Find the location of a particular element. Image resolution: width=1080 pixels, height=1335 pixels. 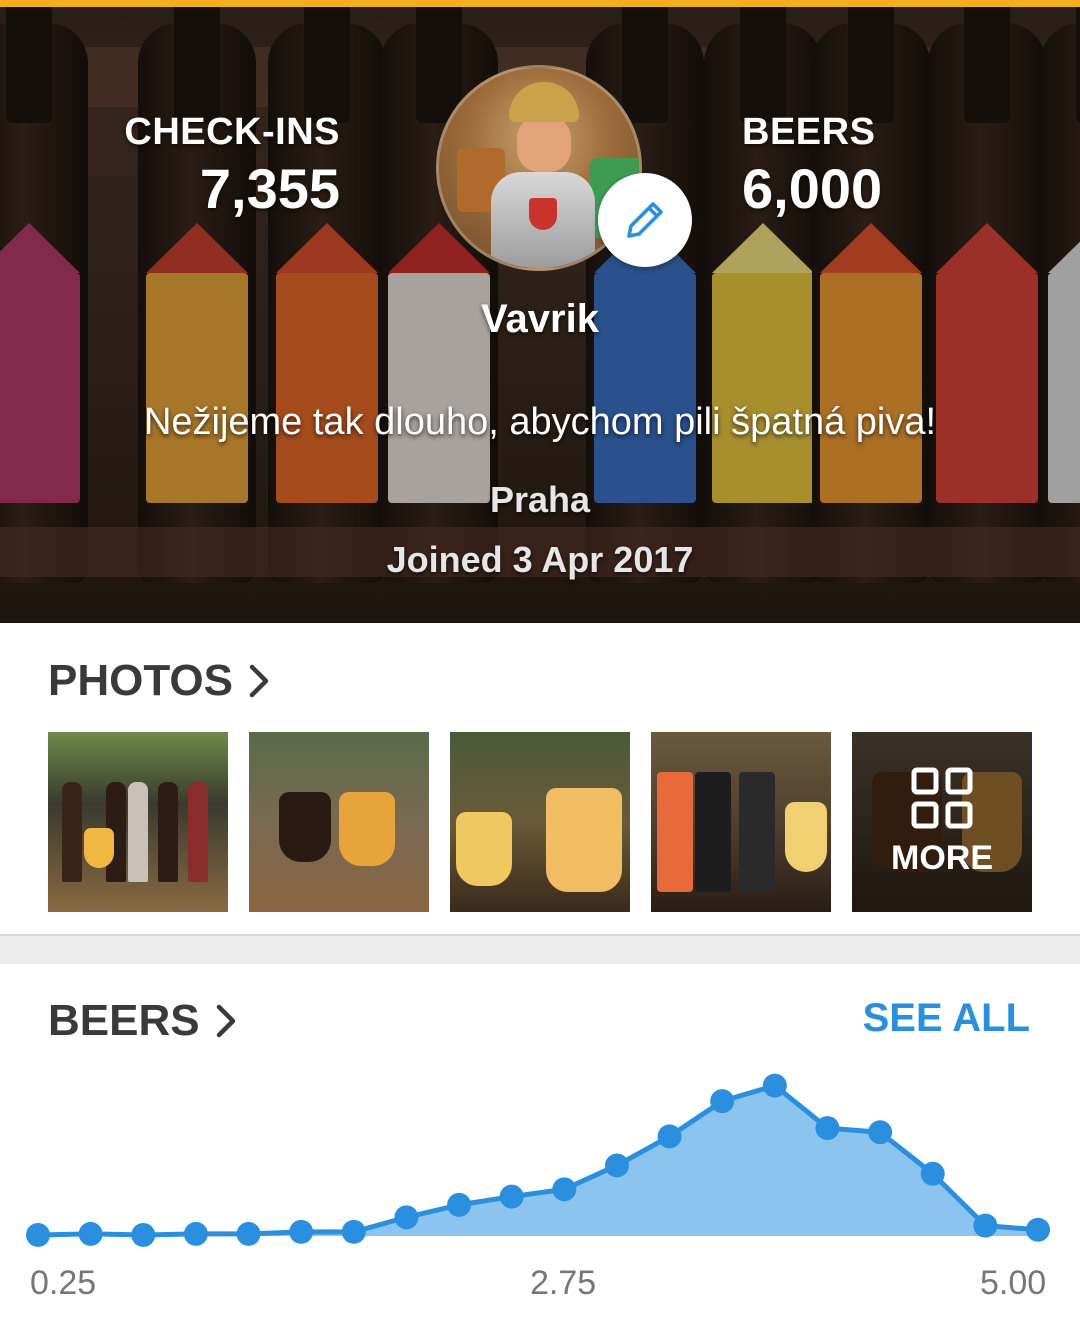

edit-profile-button is located at coordinates (645, 220).